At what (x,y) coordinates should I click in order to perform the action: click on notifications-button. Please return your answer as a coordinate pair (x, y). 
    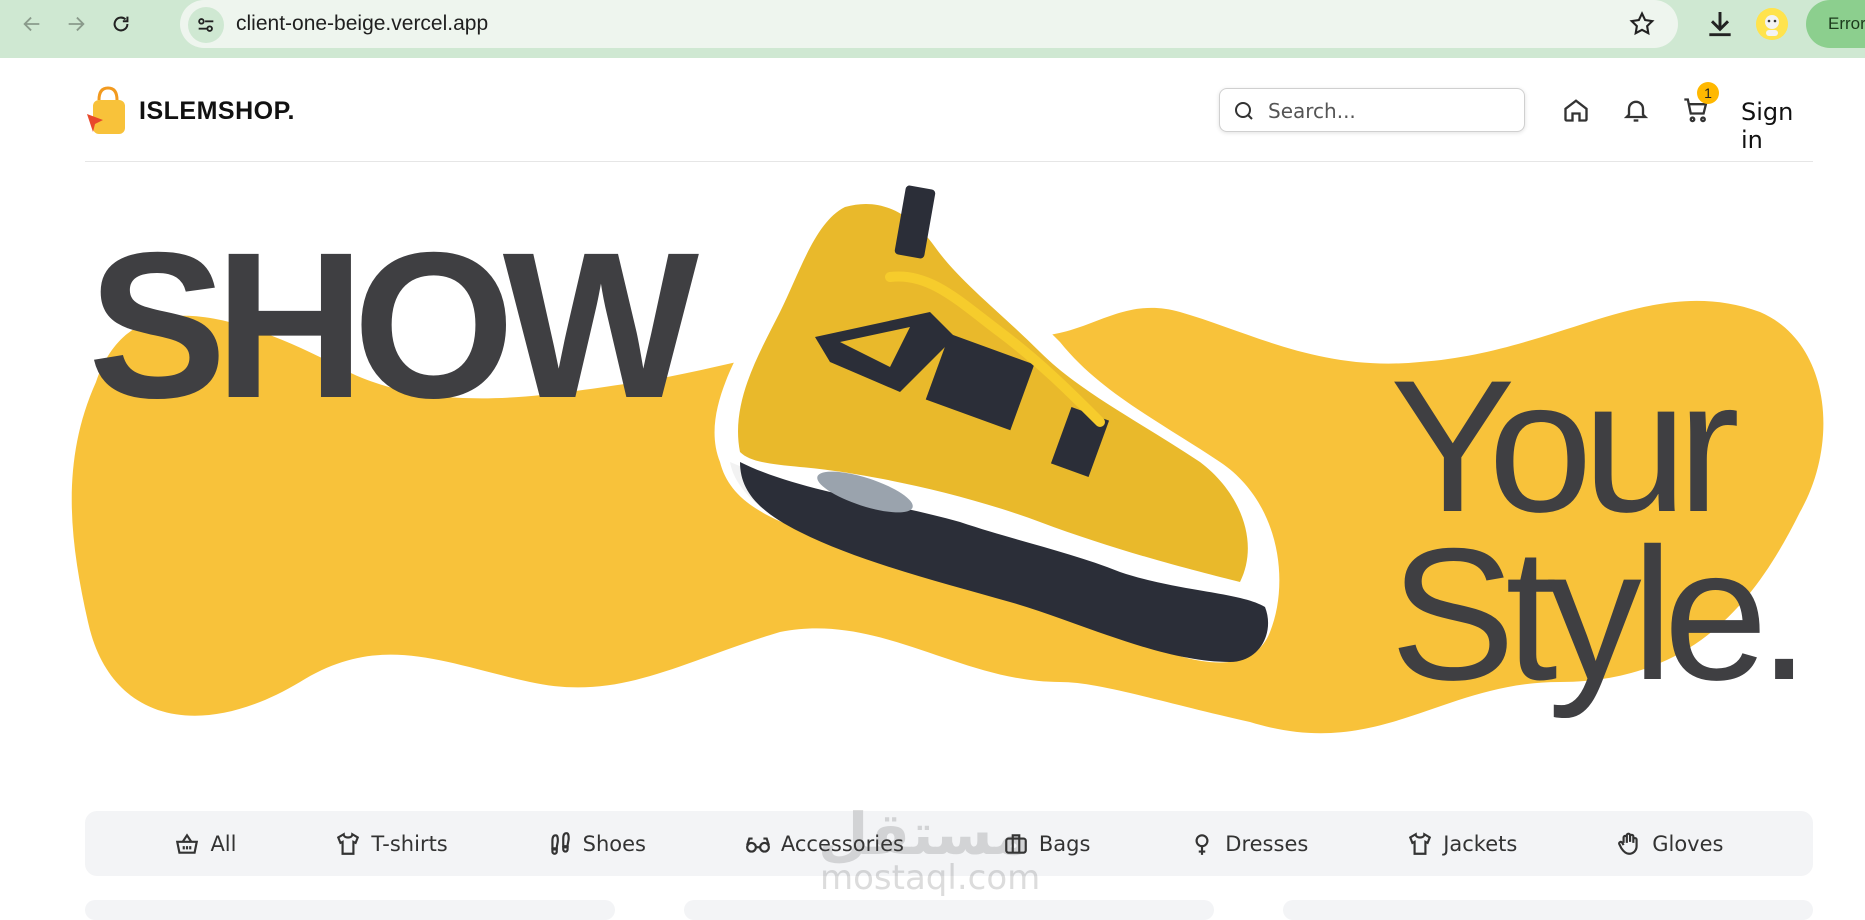
    Looking at the image, I should click on (1636, 110).